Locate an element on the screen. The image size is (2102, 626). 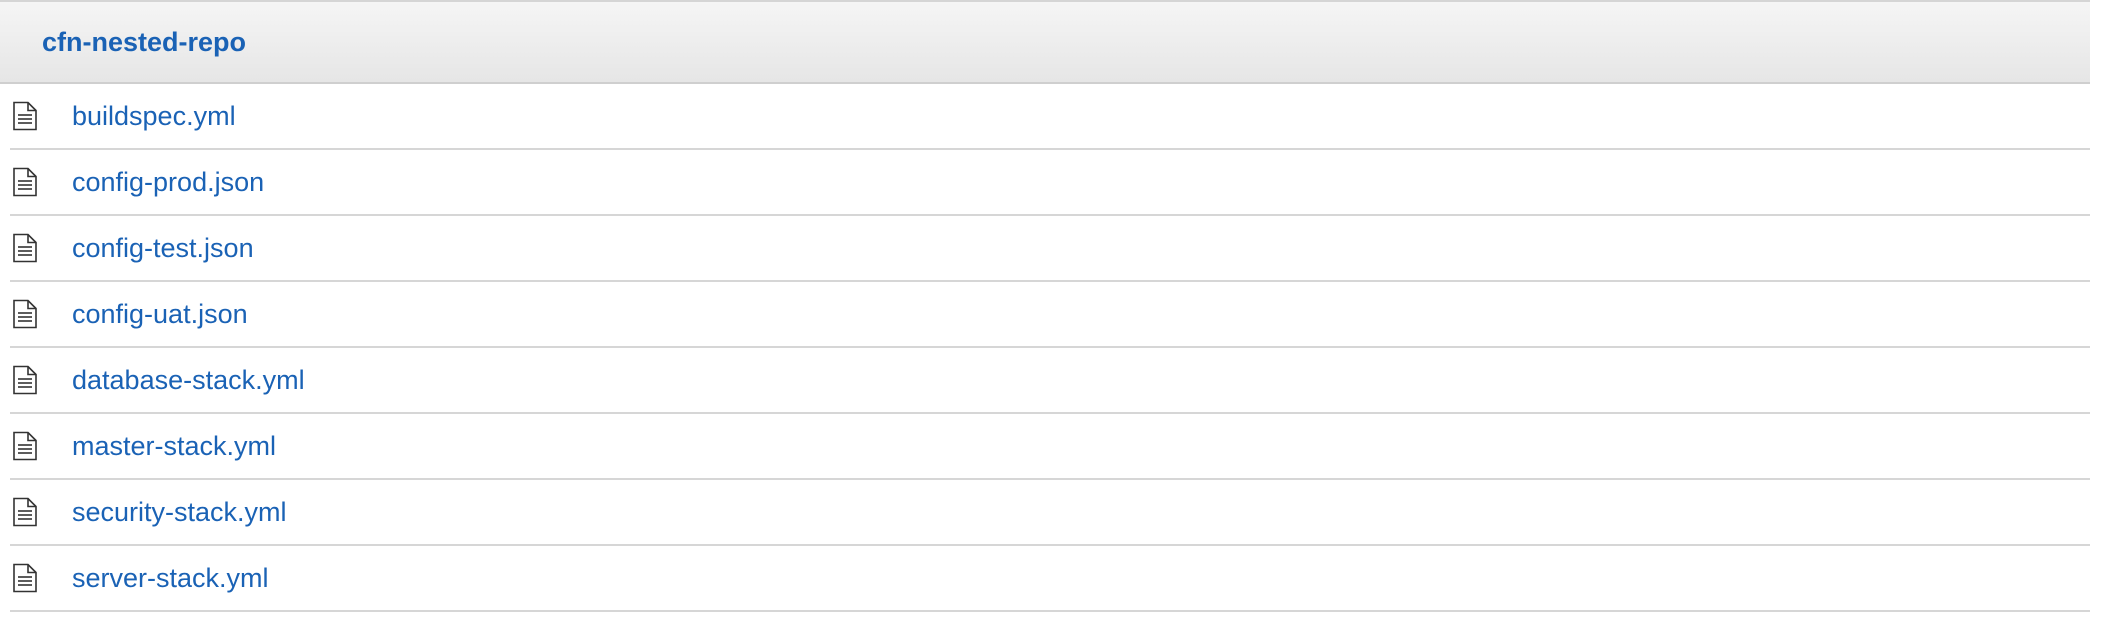
file-link: master-stack.yml is located at coordinates (174, 446).